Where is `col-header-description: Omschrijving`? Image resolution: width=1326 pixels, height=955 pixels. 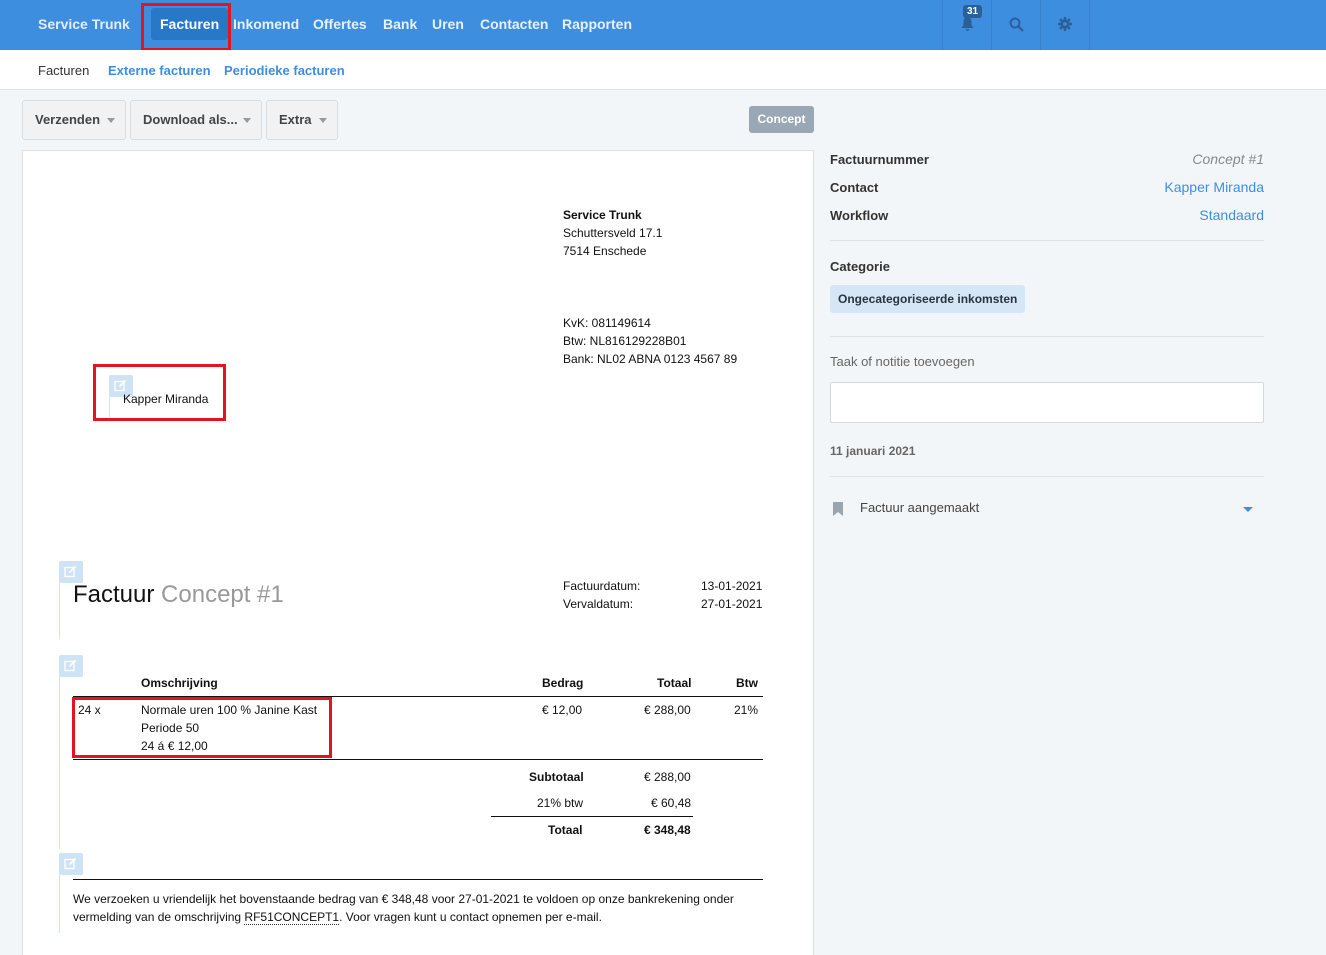
col-header-description: Omschrijving is located at coordinates (179, 683).